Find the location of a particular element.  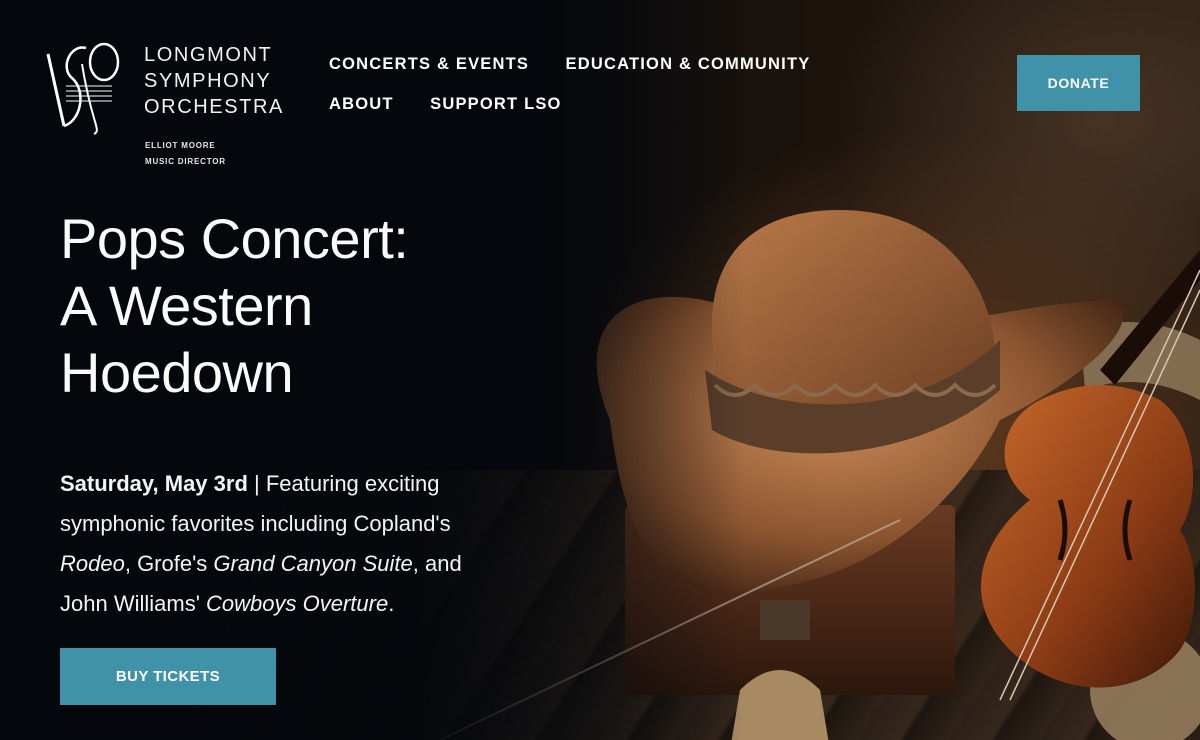

lso-monogram-icon is located at coordinates (83, 88).